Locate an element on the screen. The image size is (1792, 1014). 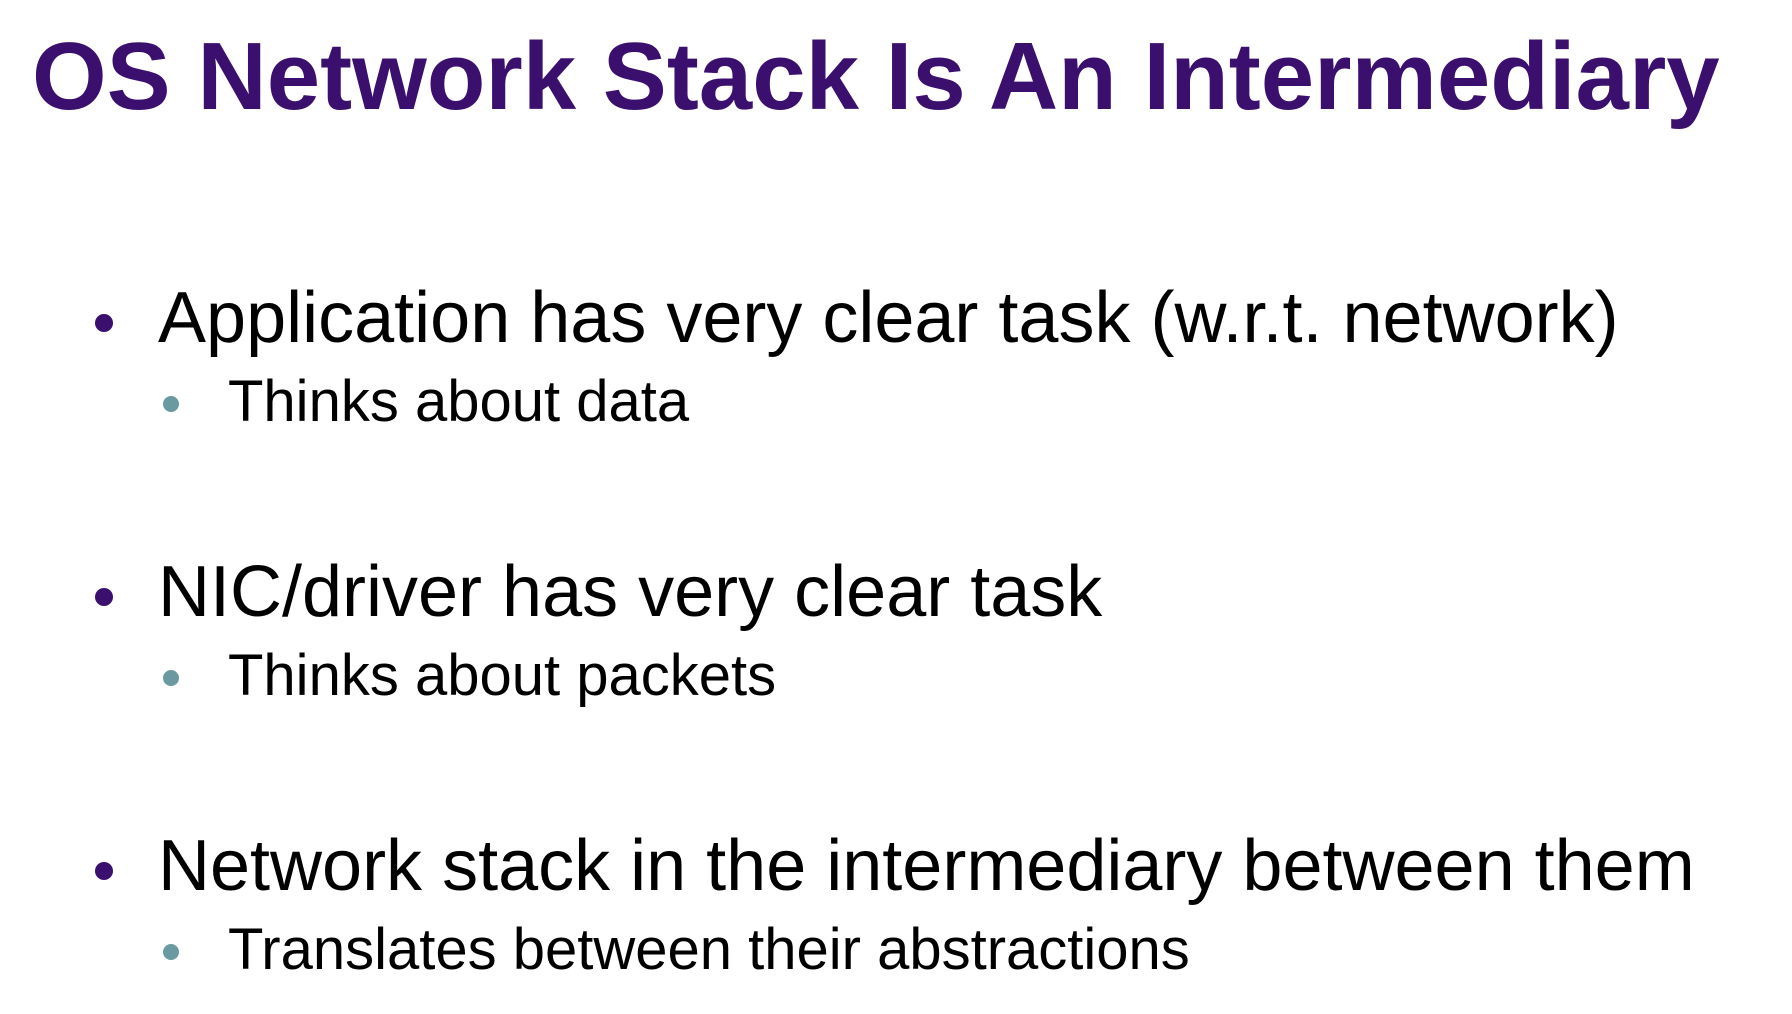
sub-bullet-text: Translates between their abstractions is located at coordinates (709, 949).